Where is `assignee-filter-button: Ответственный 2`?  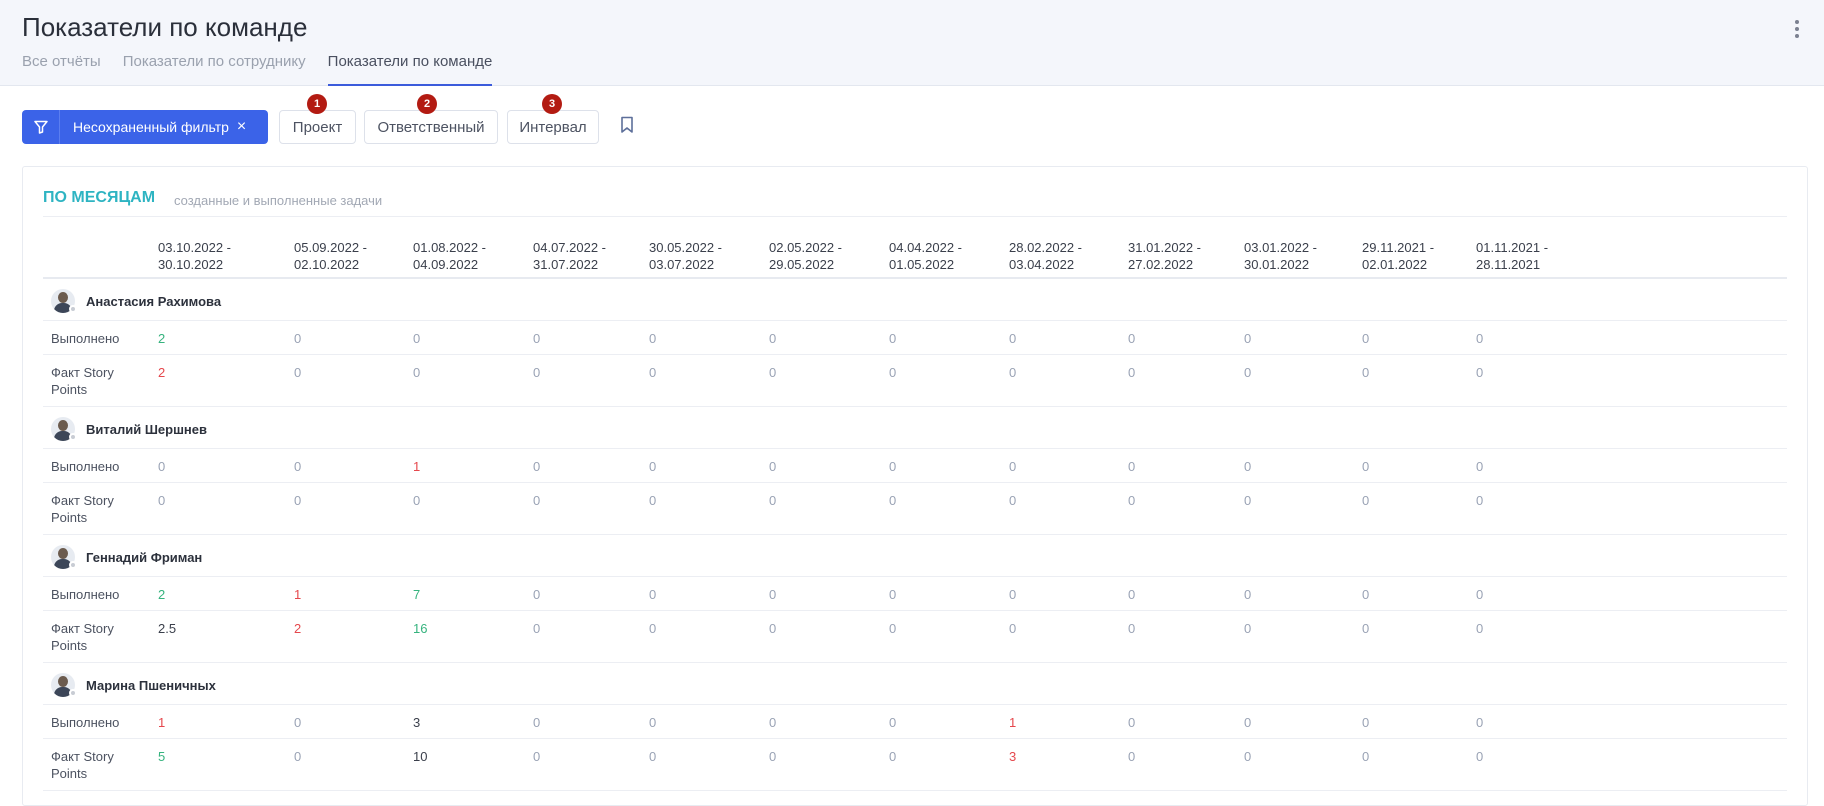
assignee-filter-button: Ответственный 2 is located at coordinates (431, 119).